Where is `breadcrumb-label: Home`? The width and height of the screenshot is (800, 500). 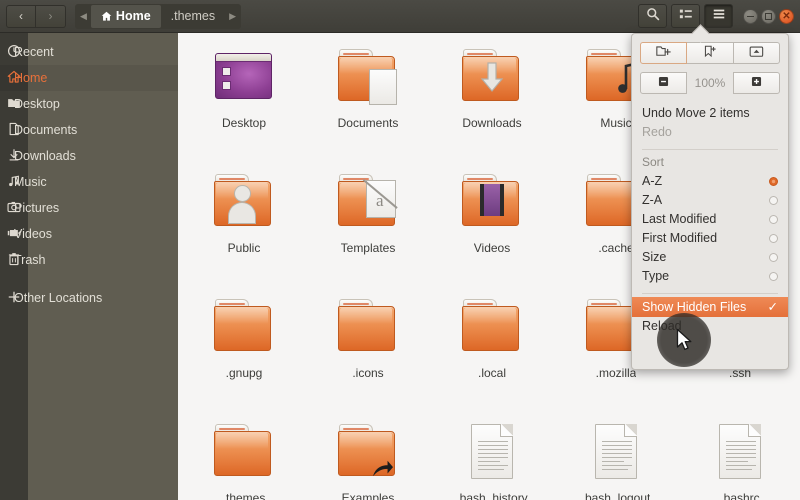 breadcrumb-label: Home is located at coordinates (133, 16).